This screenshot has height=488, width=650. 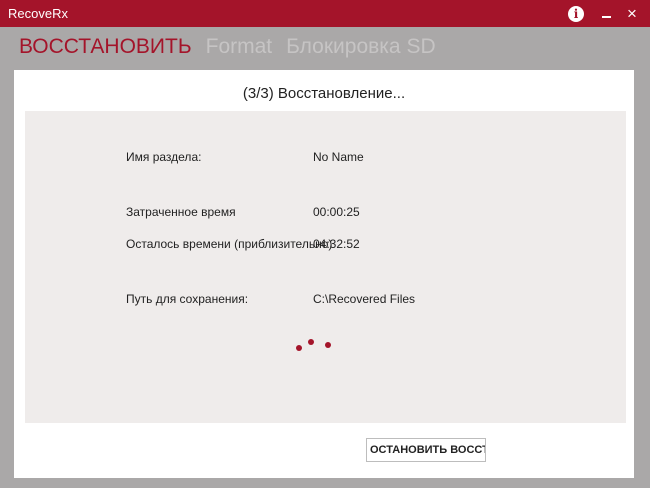 I want to click on stop-recovery-label: ОСТАНОВИТЬ ВОССТАНОВЛЕНИЕ, so click(x=427, y=450).